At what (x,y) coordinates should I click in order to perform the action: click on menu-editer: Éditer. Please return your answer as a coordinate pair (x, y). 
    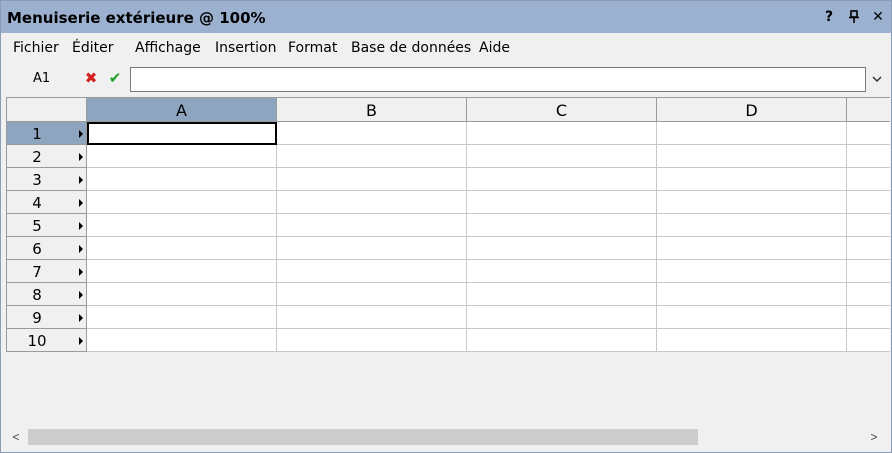
    Looking at the image, I should click on (92, 48).